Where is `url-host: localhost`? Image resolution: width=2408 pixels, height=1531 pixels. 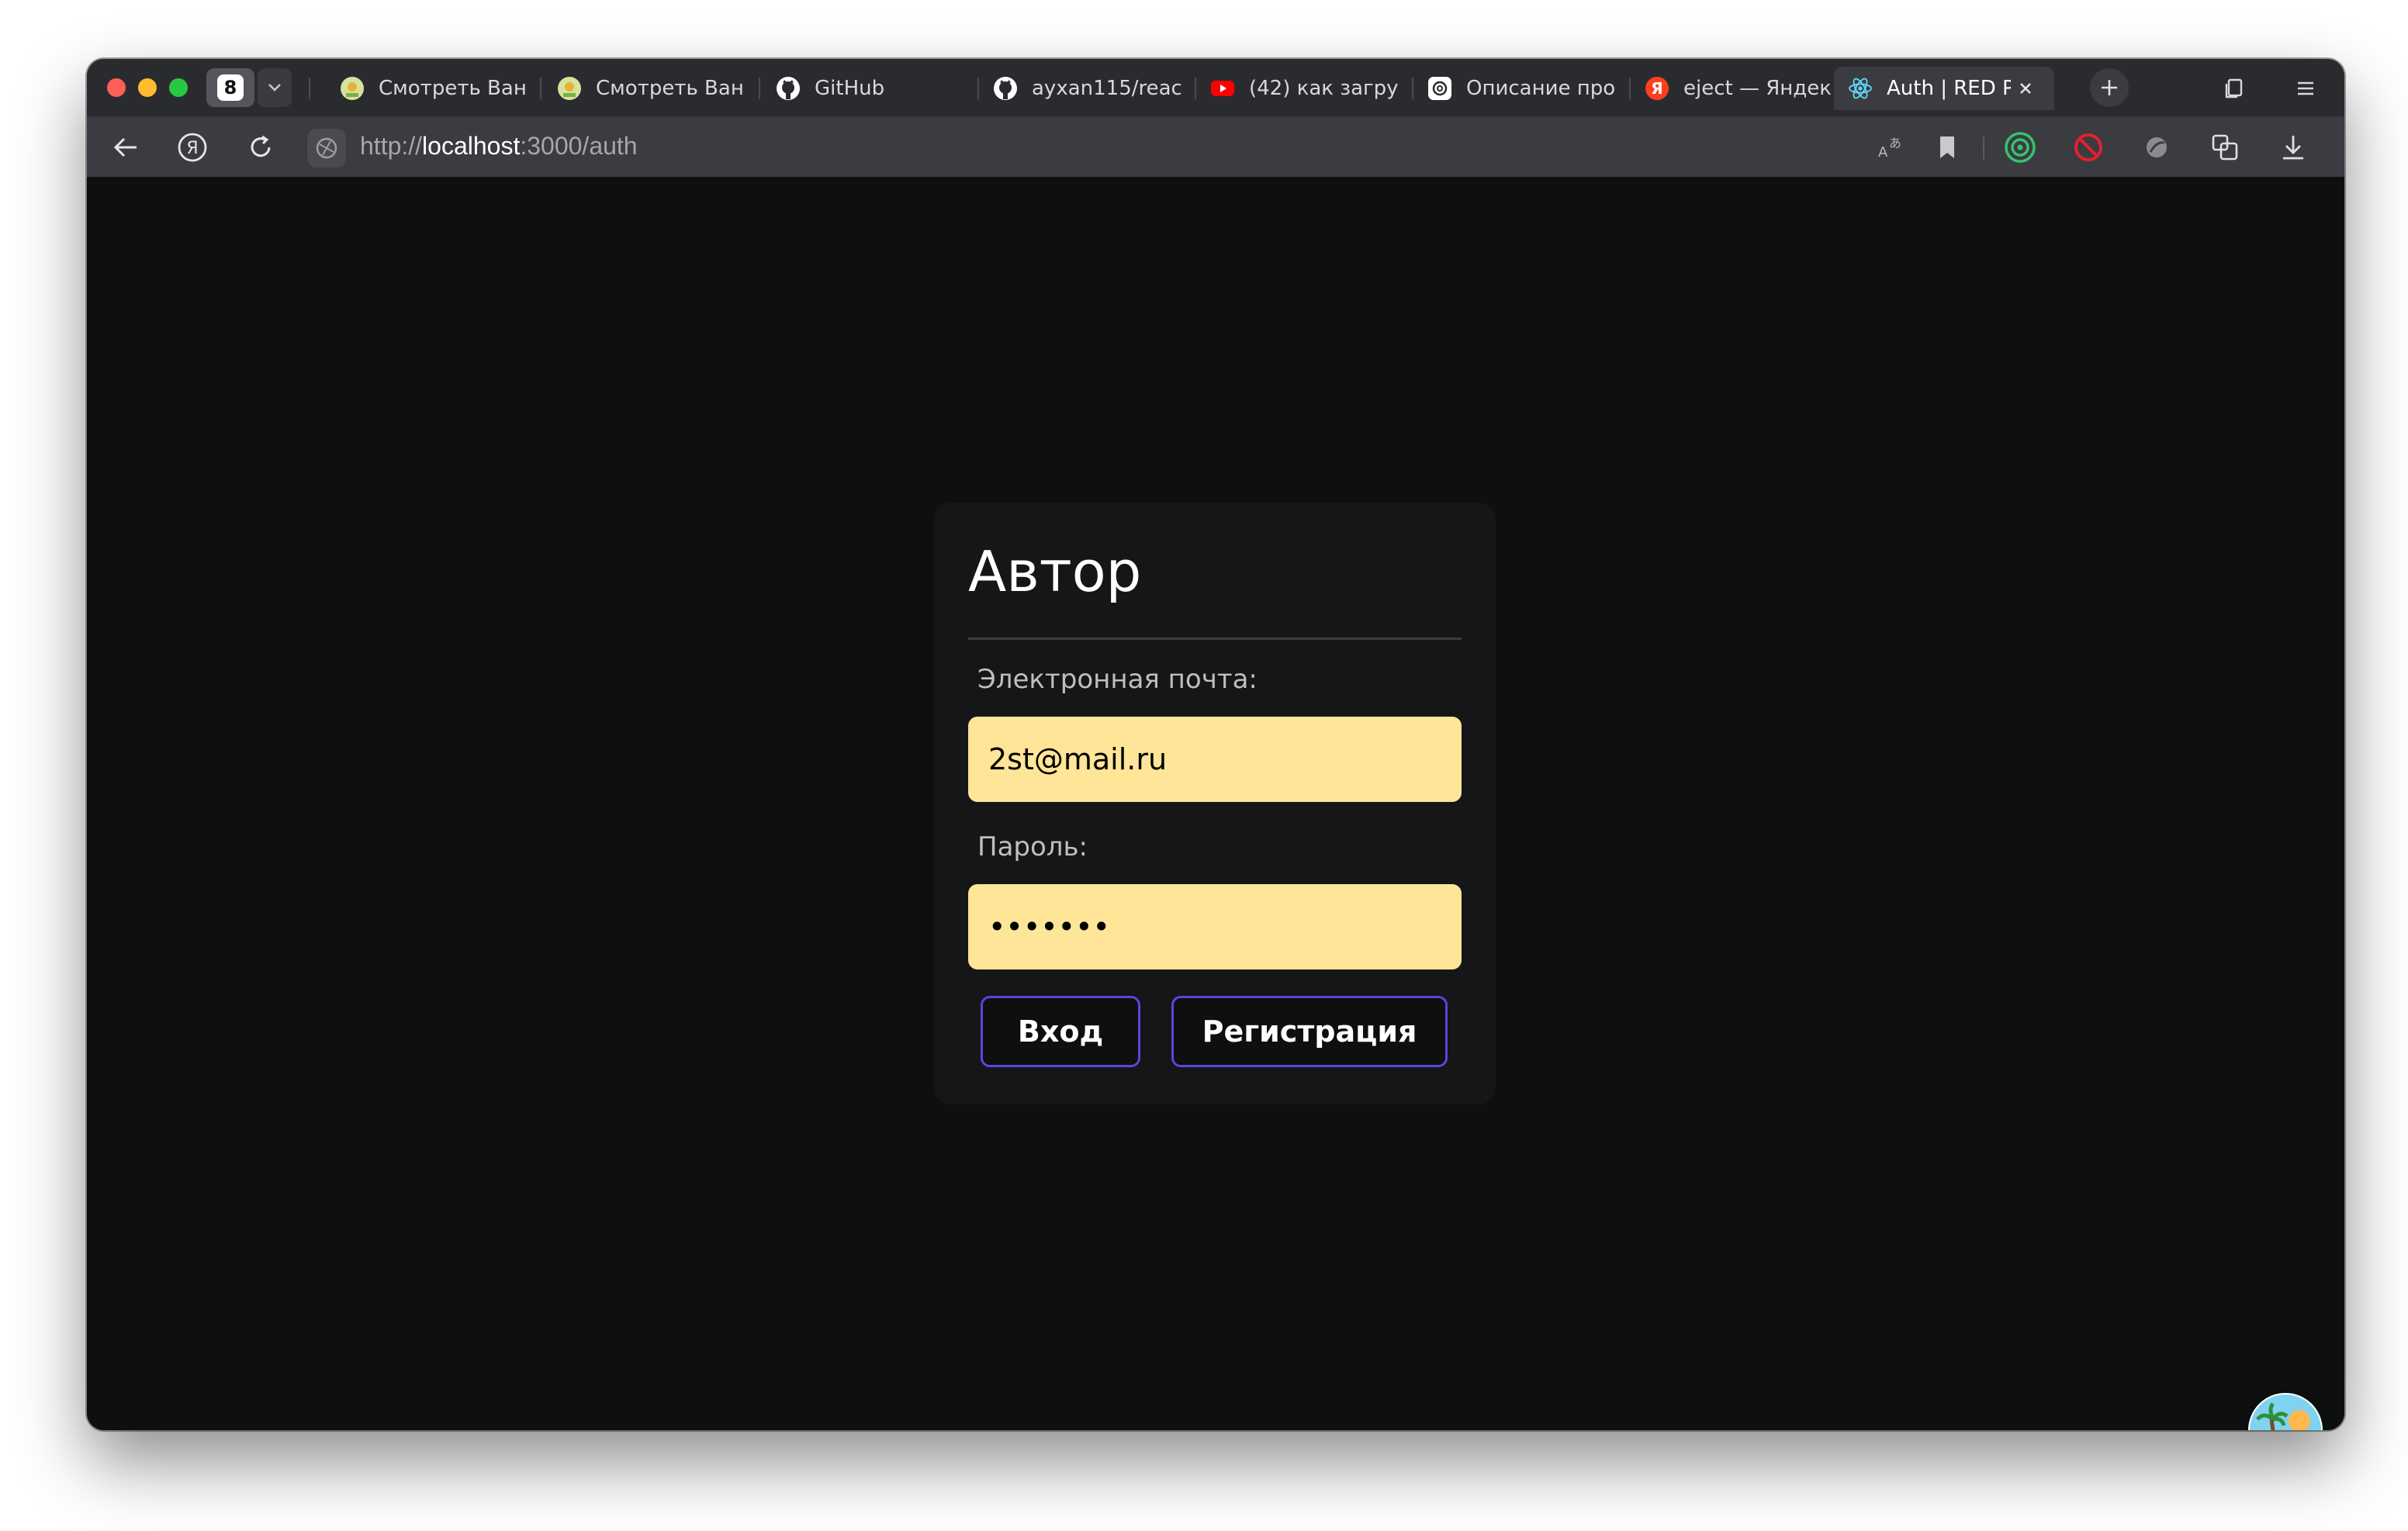 url-host: localhost is located at coordinates (472, 146).